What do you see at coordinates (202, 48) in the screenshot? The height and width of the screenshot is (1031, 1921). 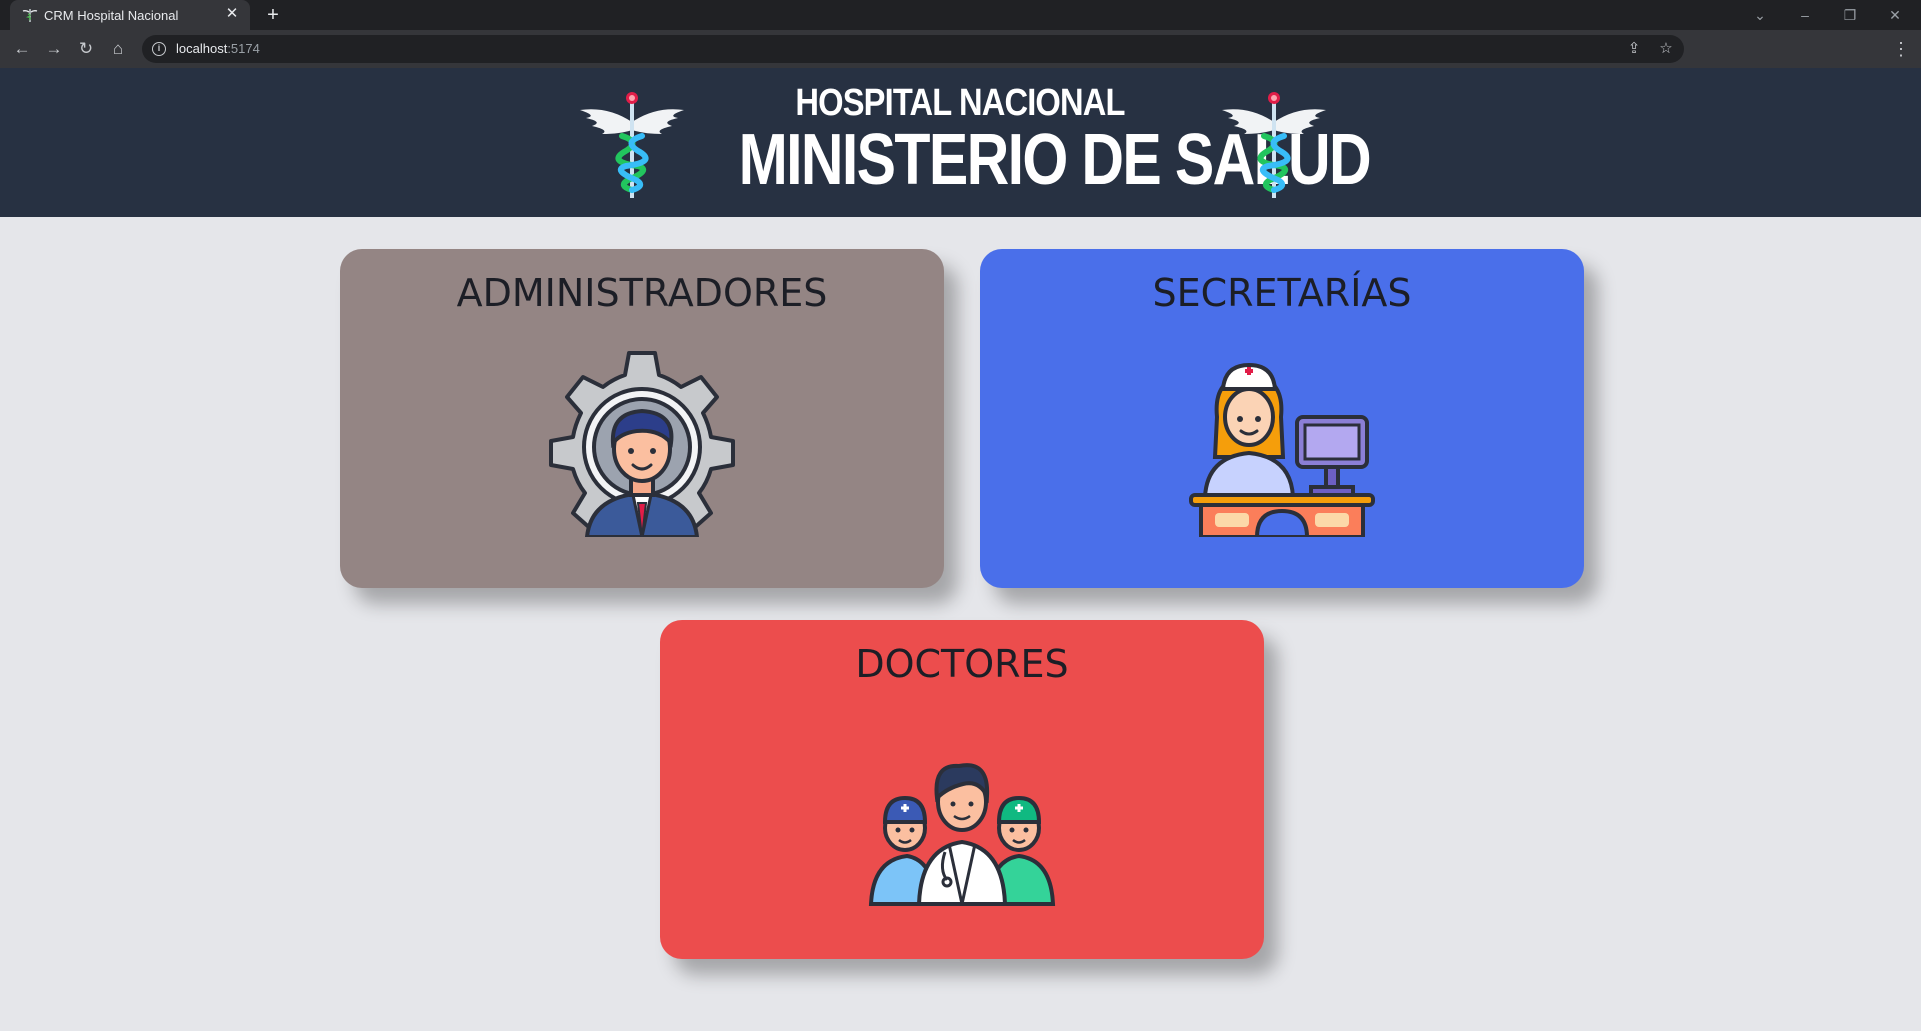 I see `url-host: localhost` at bounding box center [202, 48].